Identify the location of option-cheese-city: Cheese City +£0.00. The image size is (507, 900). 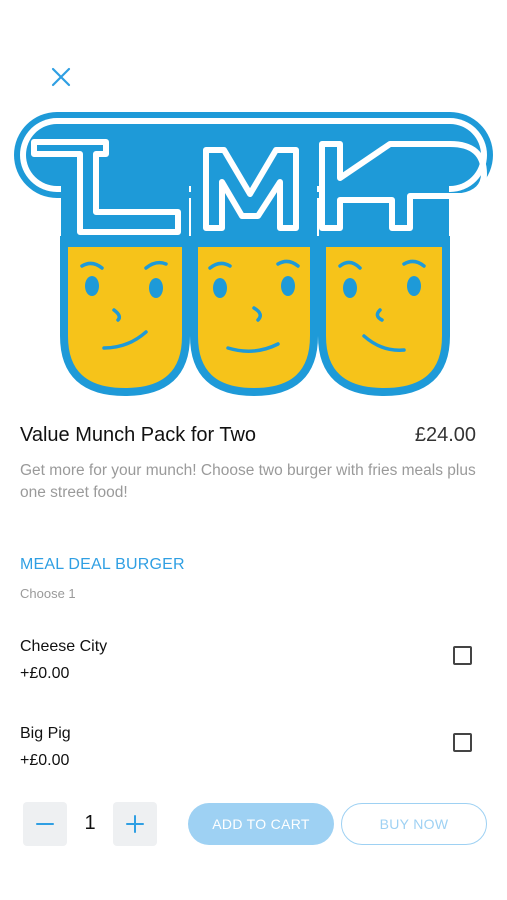
(250, 669).